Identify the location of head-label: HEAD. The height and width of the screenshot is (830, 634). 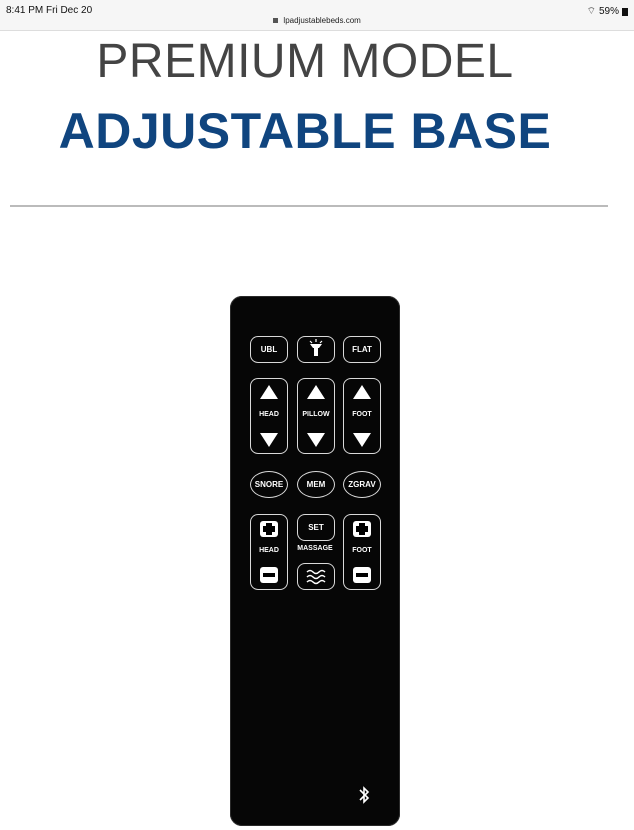
(269, 414).